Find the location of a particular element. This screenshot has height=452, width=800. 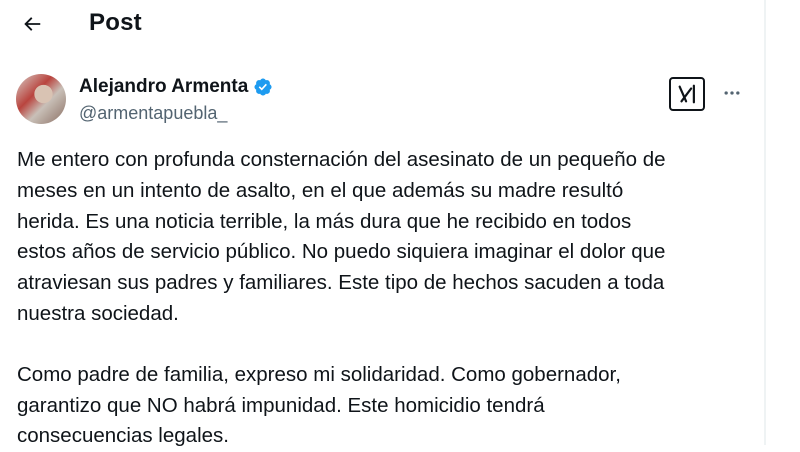

author-block: Alejandro Armenta @armentapuebla_ is located at coordinates (176, 100).